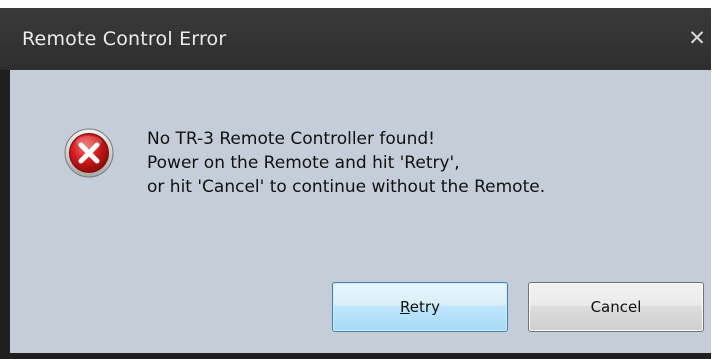 The height and width of the screenshot is (359, 713). I want to click on retry-button: Retry, so click(420, 307).